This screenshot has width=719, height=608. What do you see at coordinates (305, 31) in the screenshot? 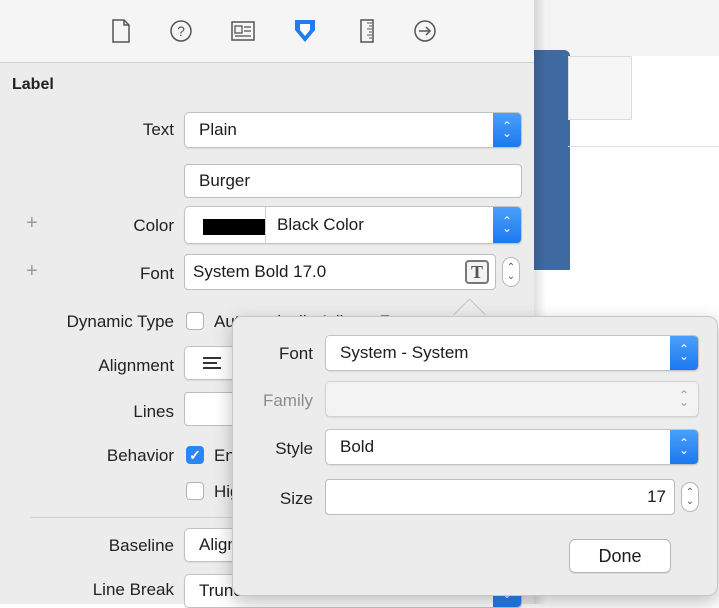
I see `attributes-inspector-icon` at bounding box center [305, 31].